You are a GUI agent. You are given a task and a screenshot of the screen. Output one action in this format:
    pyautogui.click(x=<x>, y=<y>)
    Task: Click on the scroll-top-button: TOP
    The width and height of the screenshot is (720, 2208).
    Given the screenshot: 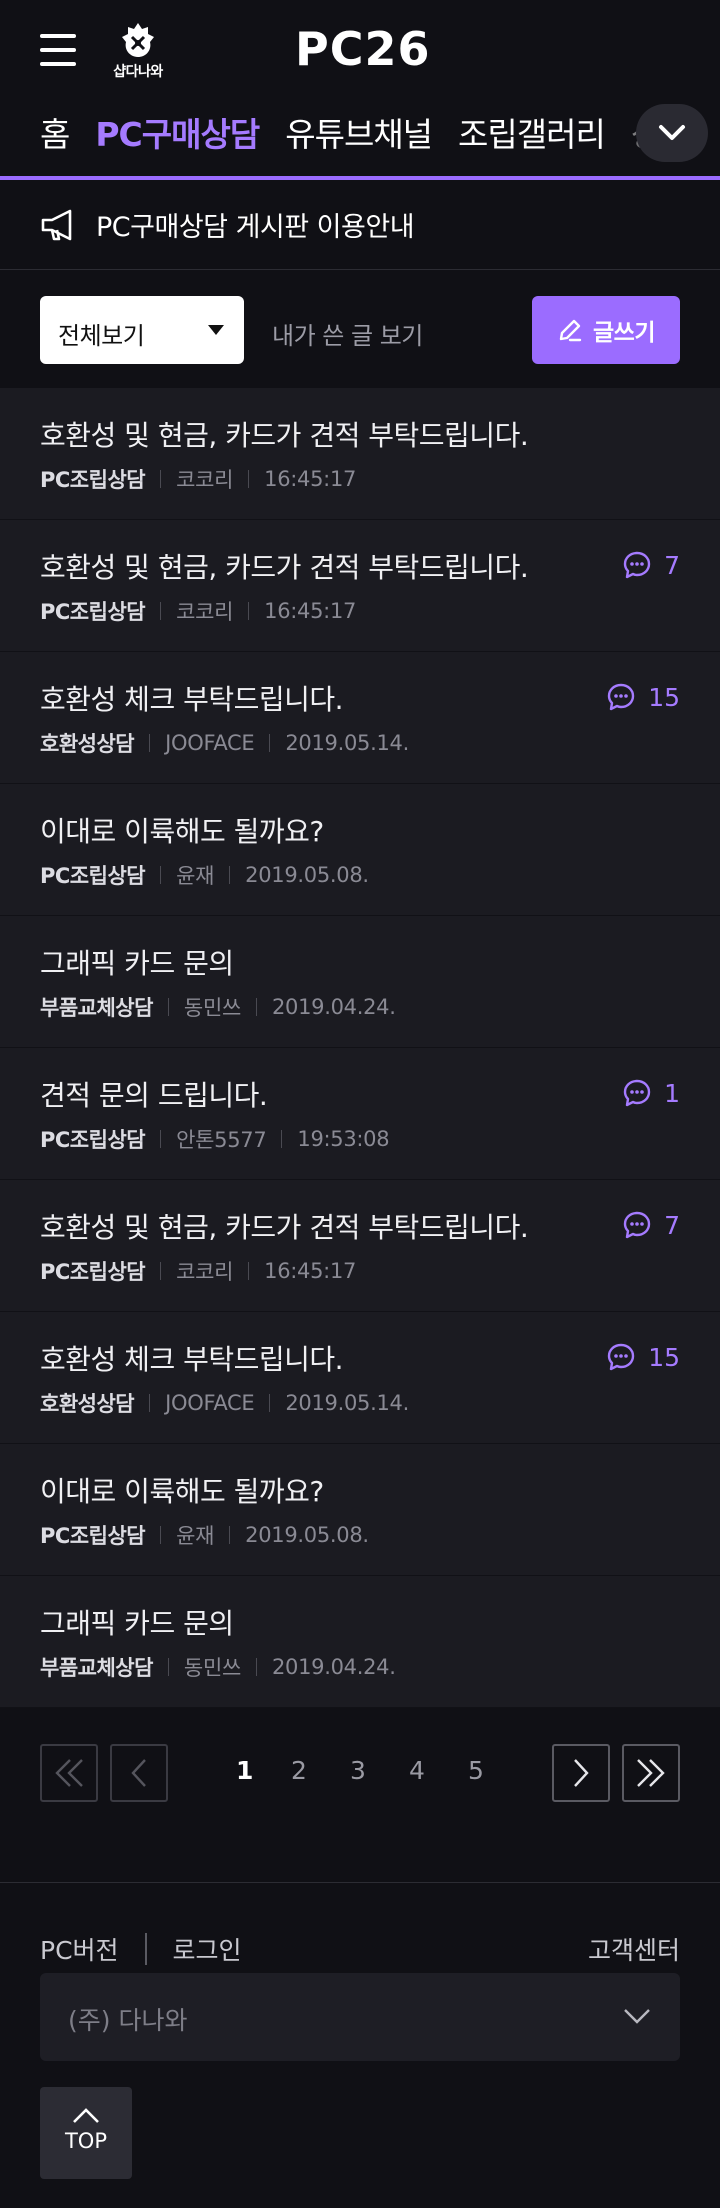 What is the action you would take?
    pyautogui.click(x=86, y=2133)
    